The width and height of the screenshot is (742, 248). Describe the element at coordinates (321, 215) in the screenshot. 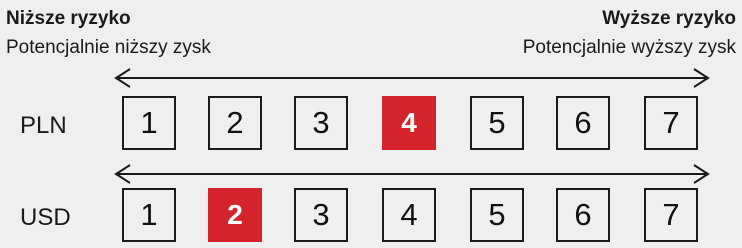

I see `risk-box-usd-3: 3` at that location.